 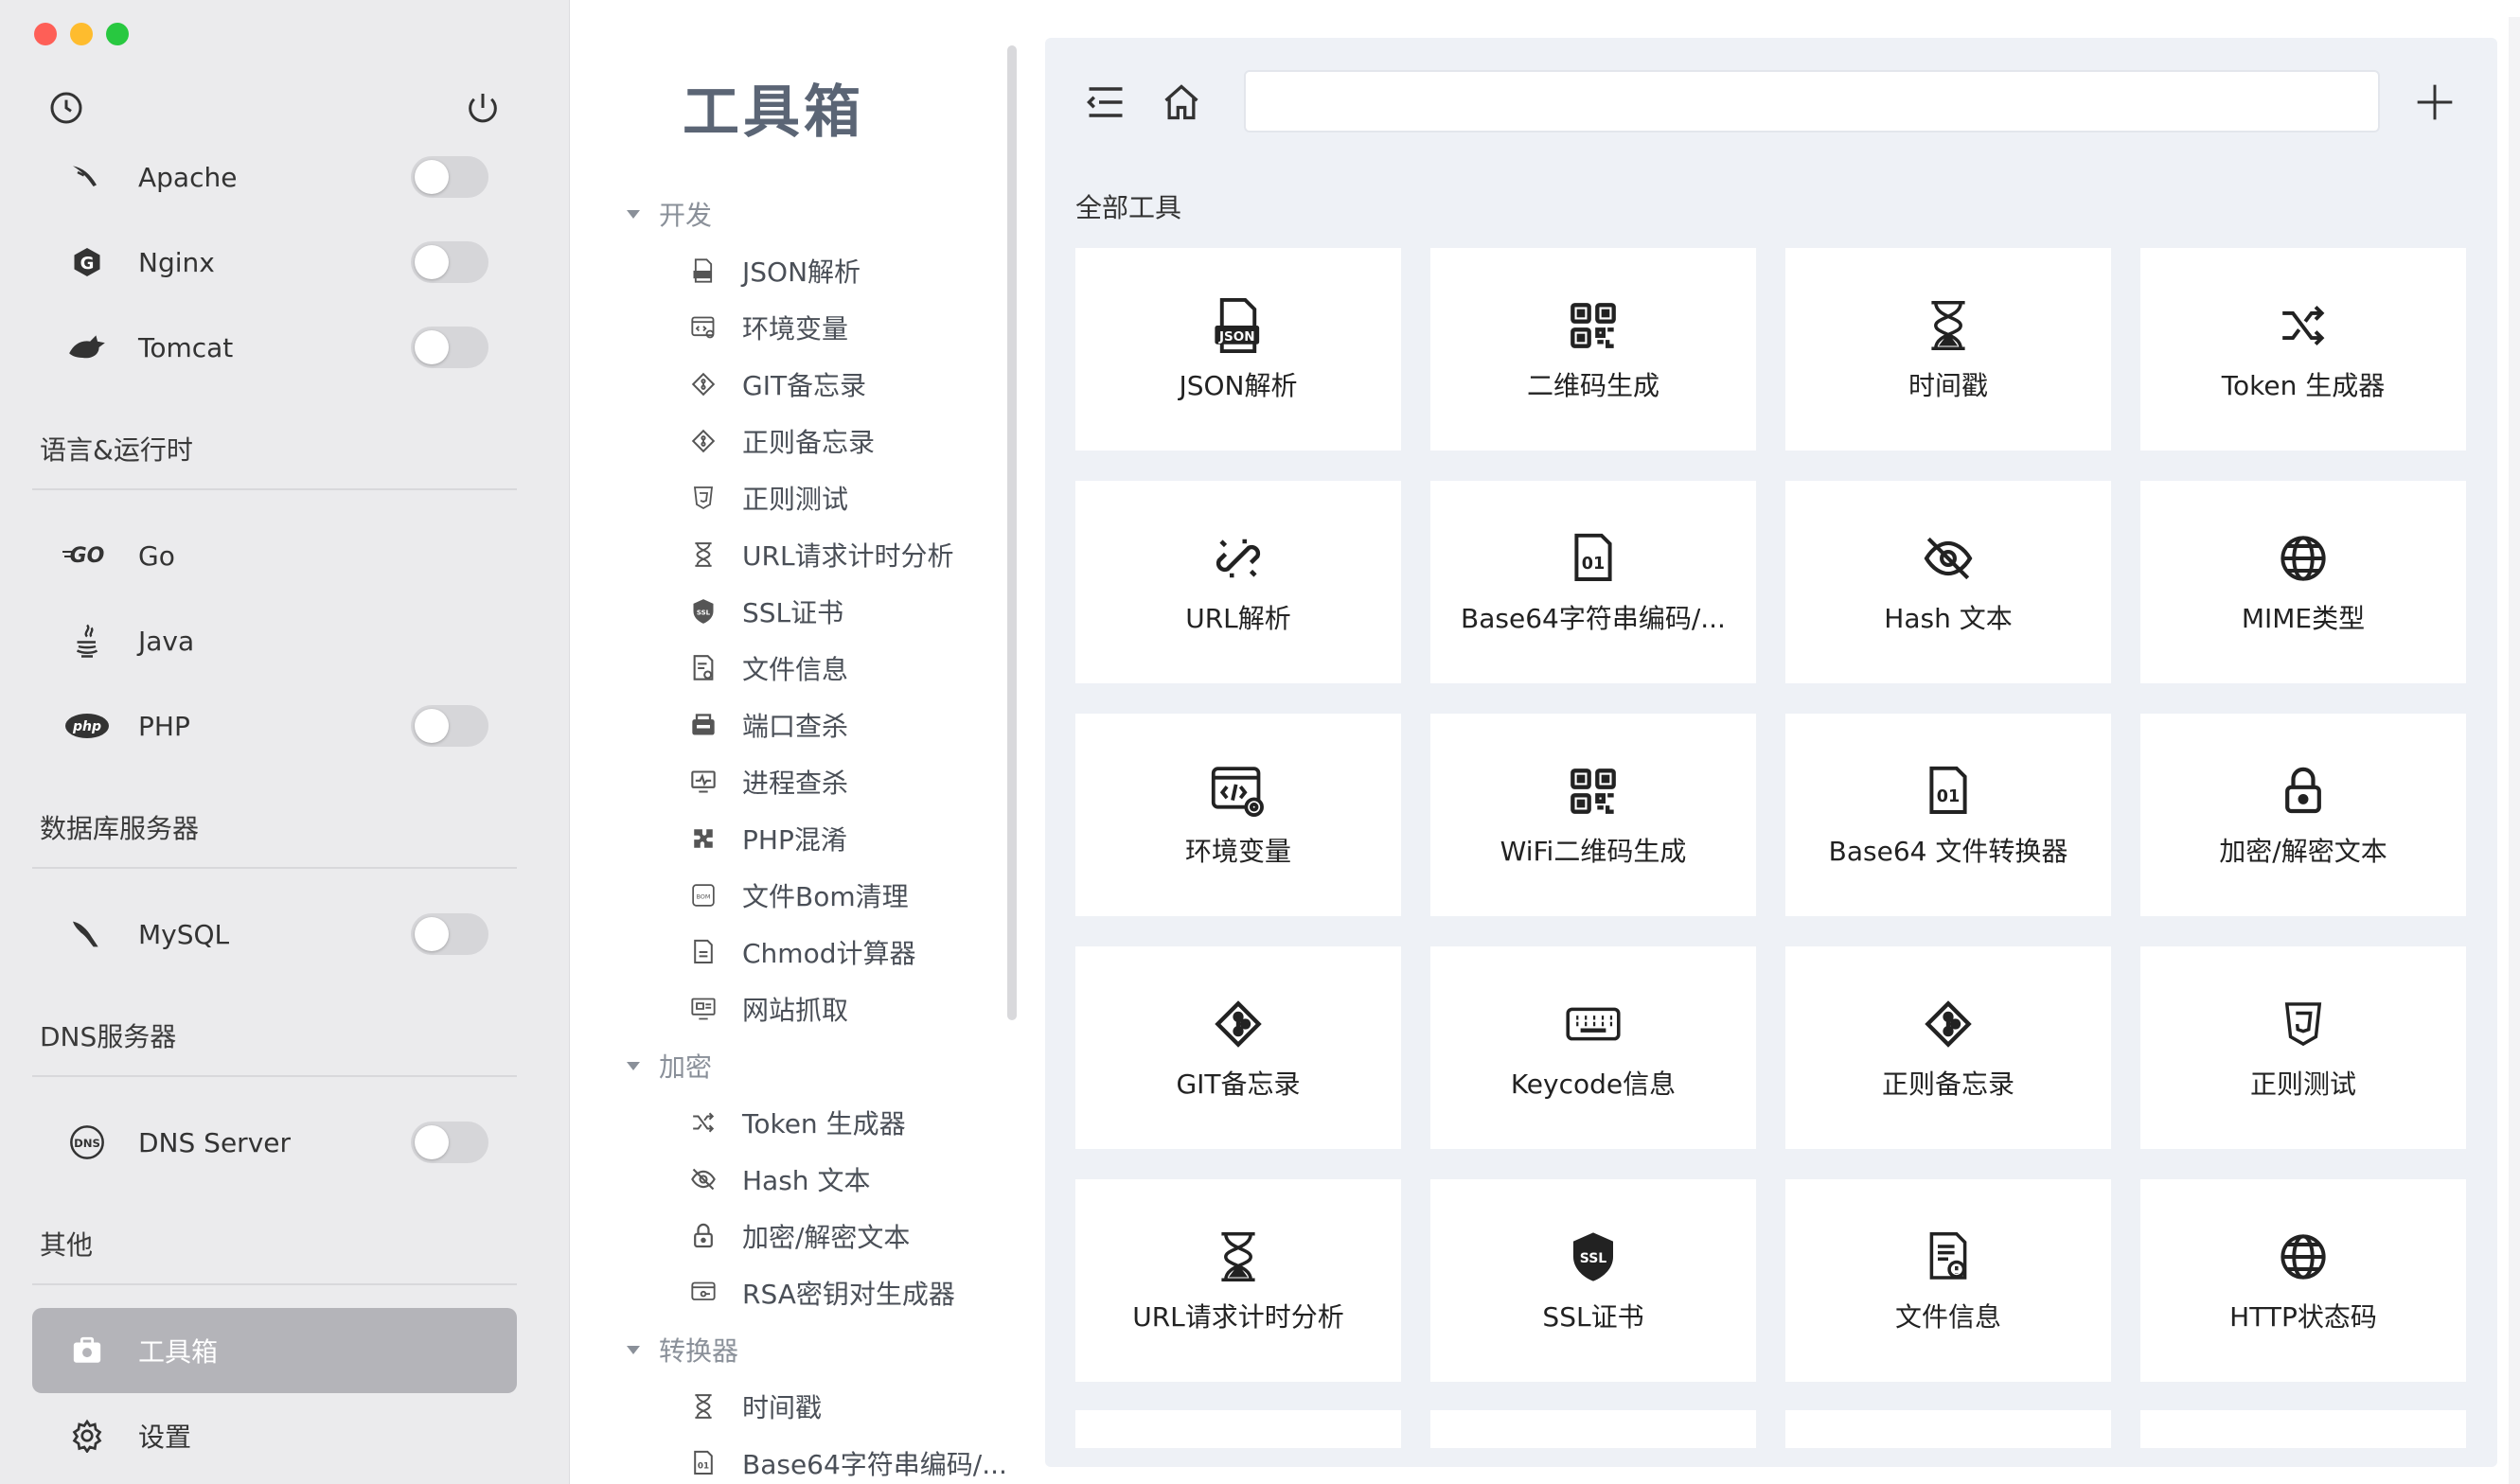 I want to click on tool-card-json: JSON JSON解析, so click(x=1238, y=349).